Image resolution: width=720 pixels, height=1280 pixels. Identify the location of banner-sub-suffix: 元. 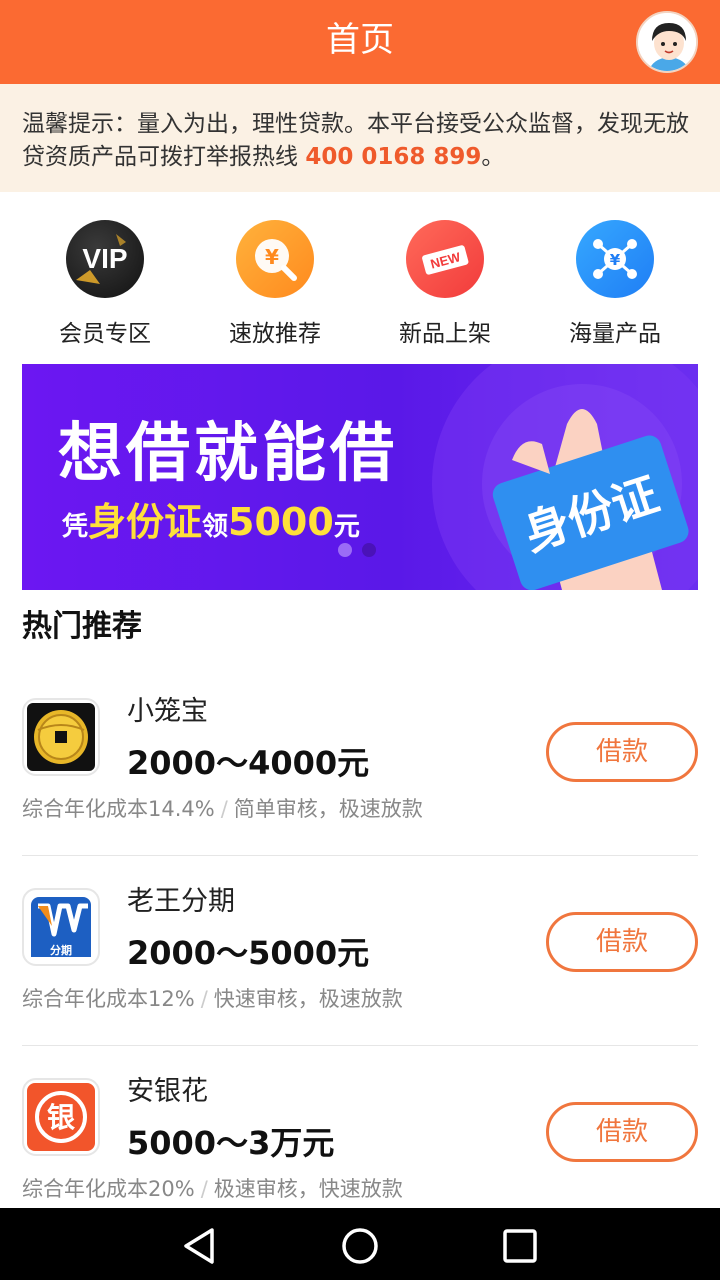
(346, 527).